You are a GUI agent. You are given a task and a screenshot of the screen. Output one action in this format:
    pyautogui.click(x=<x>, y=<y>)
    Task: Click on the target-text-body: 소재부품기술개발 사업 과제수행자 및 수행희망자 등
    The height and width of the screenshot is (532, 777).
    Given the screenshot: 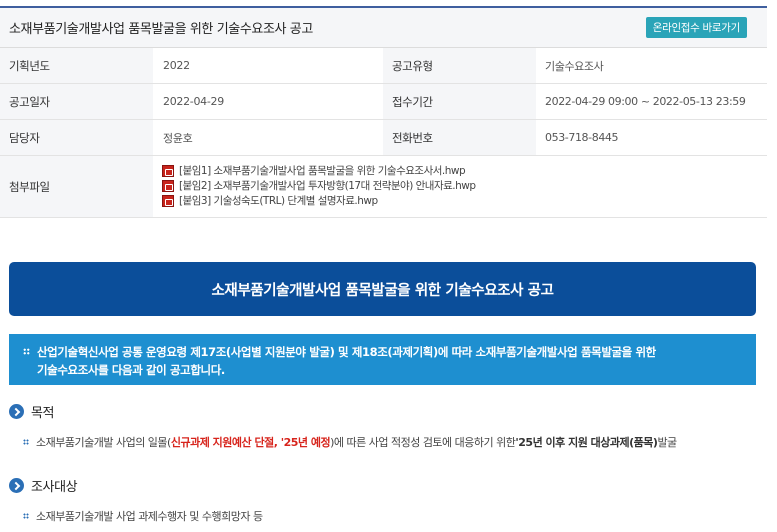 What is the action you would take?
    pyautogui.click(x=149, y=516)
    